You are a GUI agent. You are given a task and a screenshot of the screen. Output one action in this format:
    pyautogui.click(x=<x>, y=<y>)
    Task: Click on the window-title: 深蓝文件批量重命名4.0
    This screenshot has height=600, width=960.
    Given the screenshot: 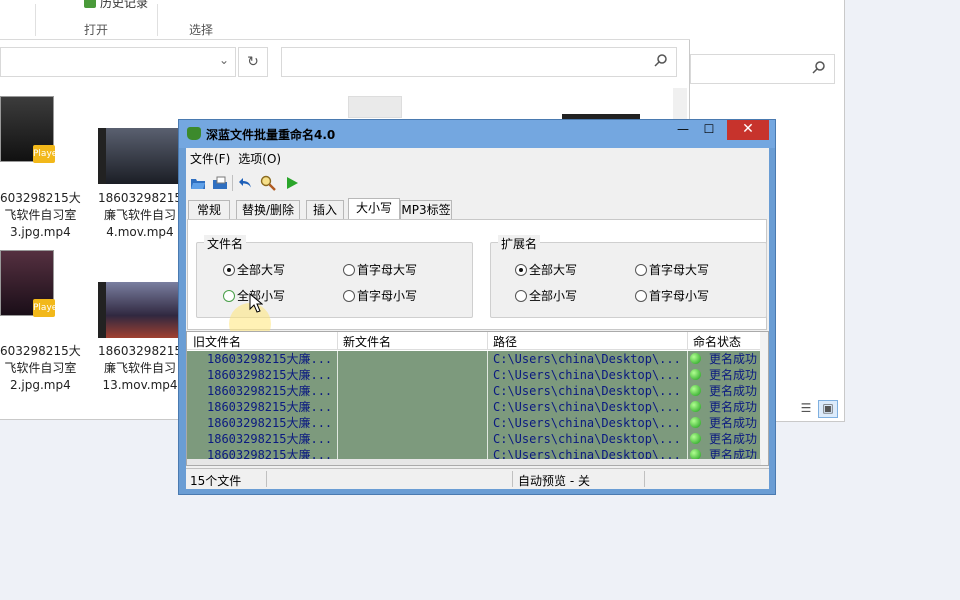 What is the action you would take?
    pyautogui.click(x=271, y=135)
    